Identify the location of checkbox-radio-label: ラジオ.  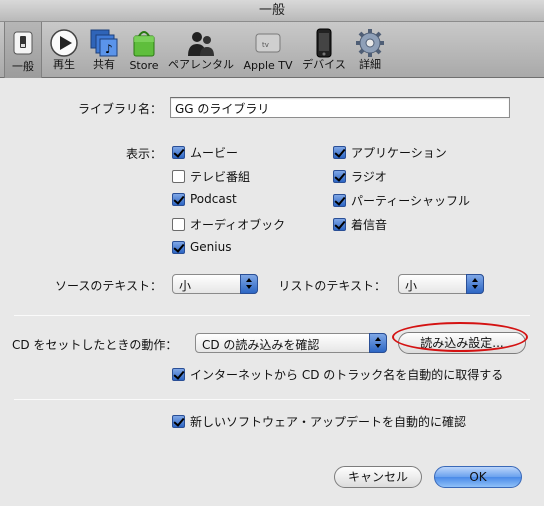
(369, 177).